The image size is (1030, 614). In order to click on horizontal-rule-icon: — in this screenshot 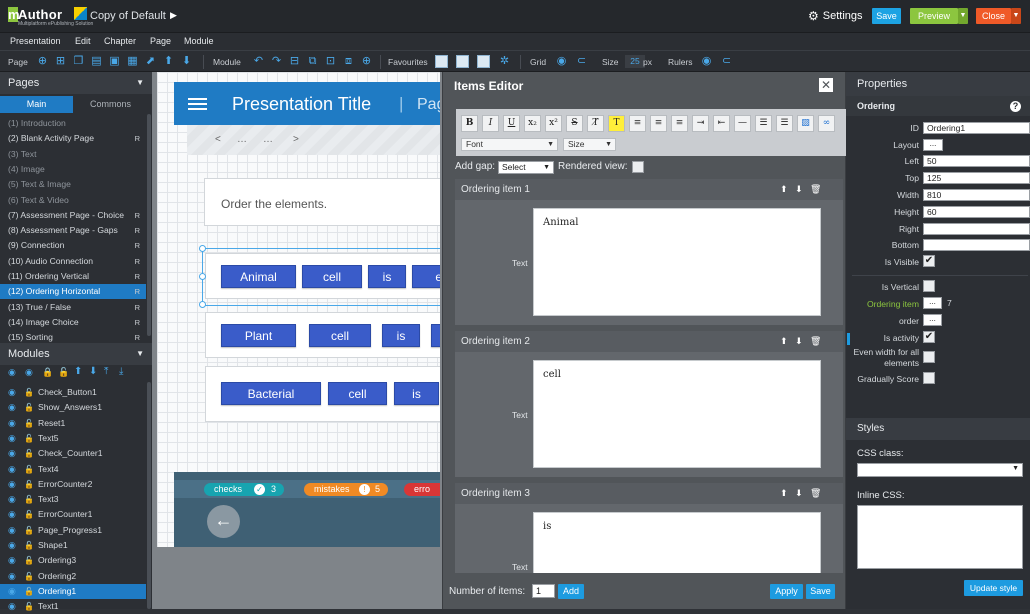, I will do `click(742, 123)`.